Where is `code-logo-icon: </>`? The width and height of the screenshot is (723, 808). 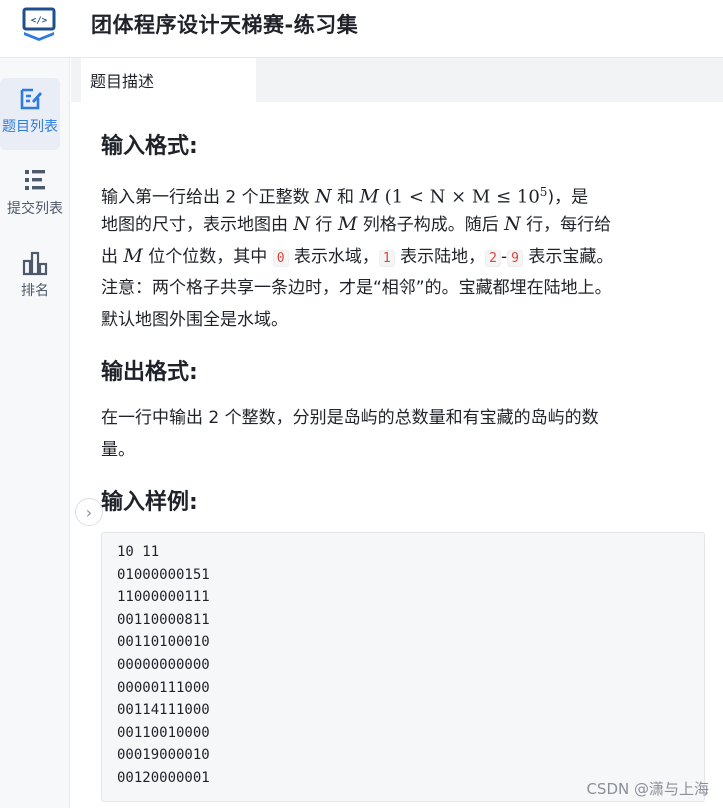
code-logo-icon: </> is located at coordinates (40, 23).